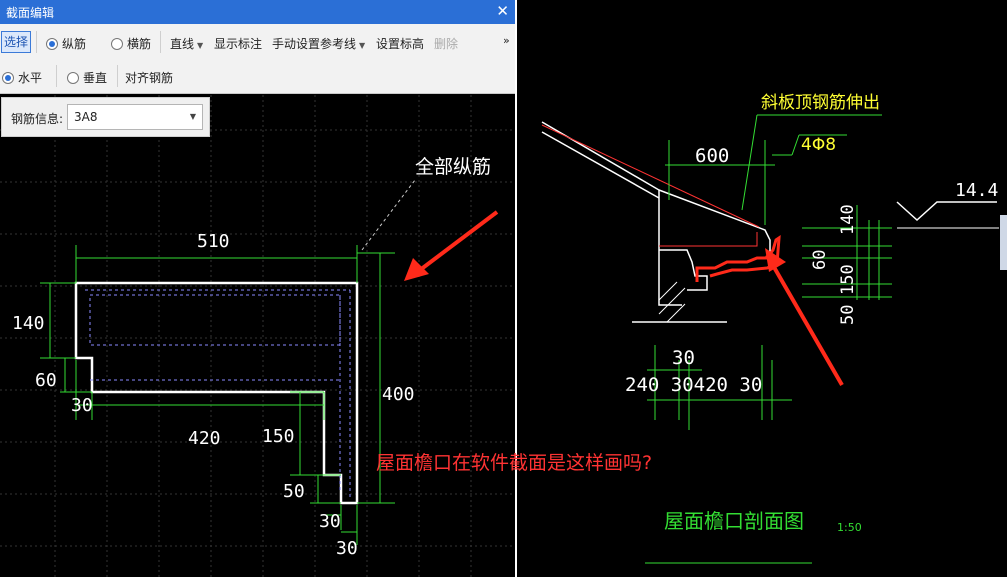 This screenshot has width=1007, height=577. I want to click on chevron-down-icon: ▼, so click(192, 116).